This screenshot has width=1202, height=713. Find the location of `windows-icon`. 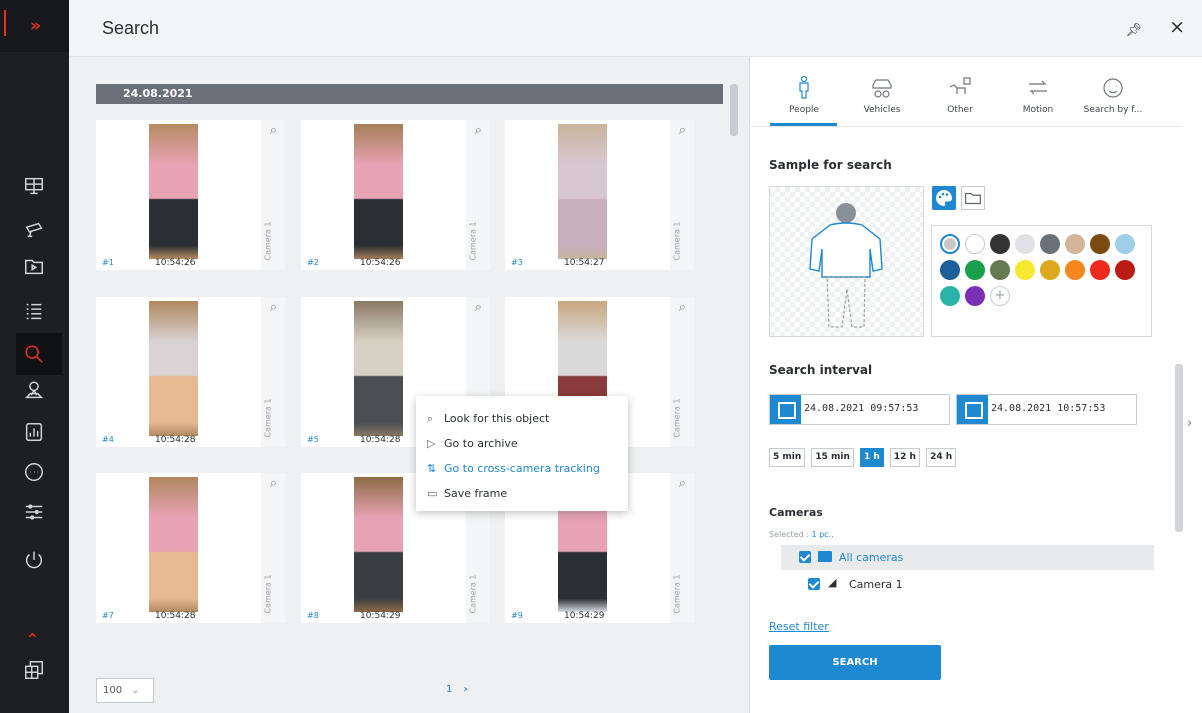

windows-icon is located at coordinates (34, 670).